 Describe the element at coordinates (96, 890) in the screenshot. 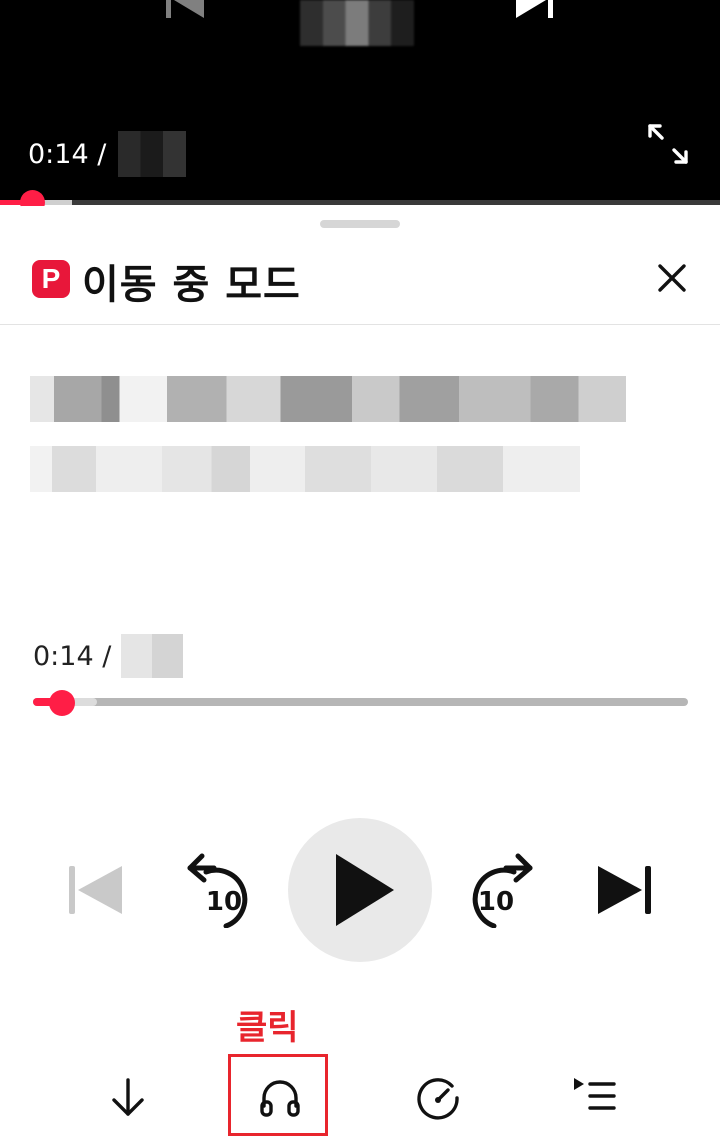

I see `skip-previous-icon` at that location.